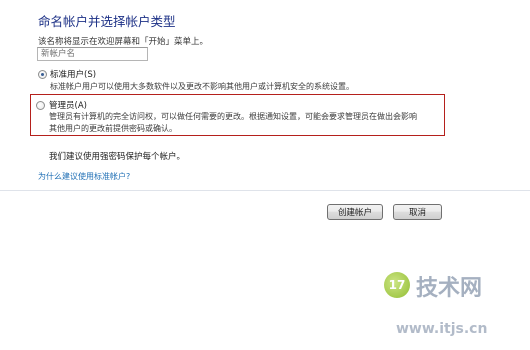 Image resolution: width=530 pixels, height=350 pixels. Describe the element at coordinates (417, 212) in the screenshot. I see `cancel-button: 取消` at that location.